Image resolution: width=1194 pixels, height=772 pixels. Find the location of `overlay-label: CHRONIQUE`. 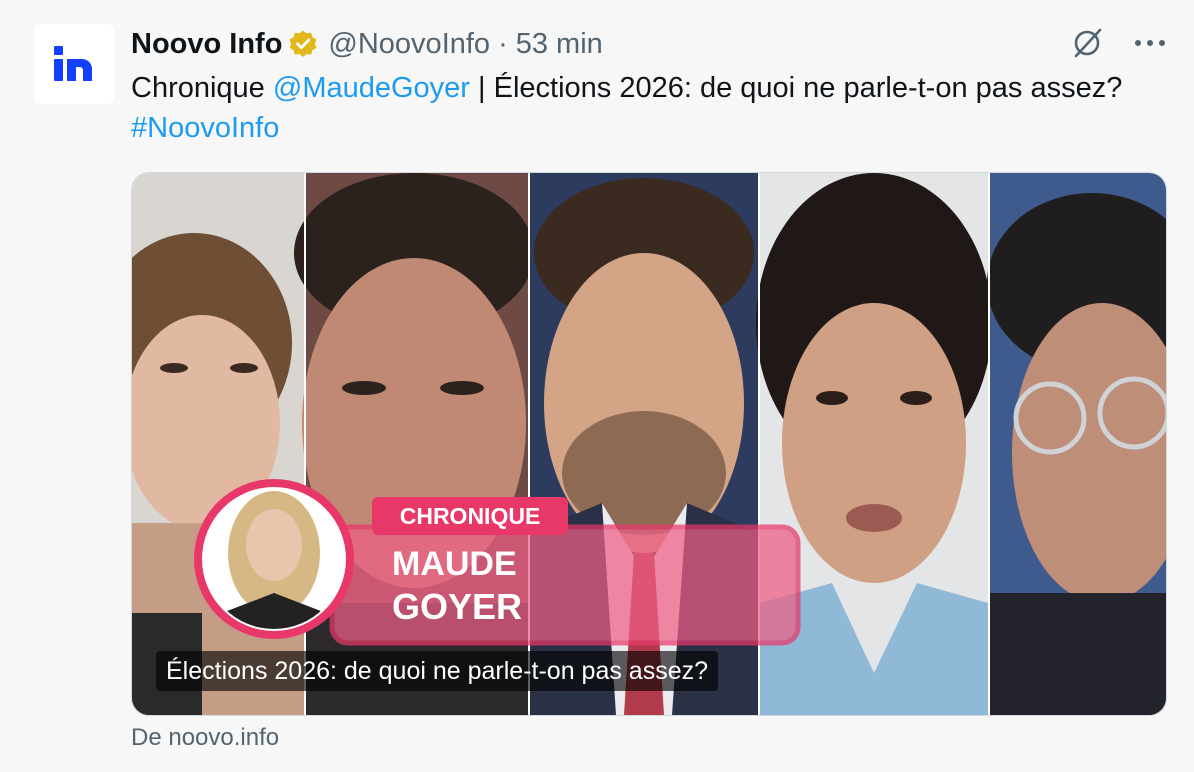

overlay-label: CHRONIQUE is located at coordinates (470, 516).